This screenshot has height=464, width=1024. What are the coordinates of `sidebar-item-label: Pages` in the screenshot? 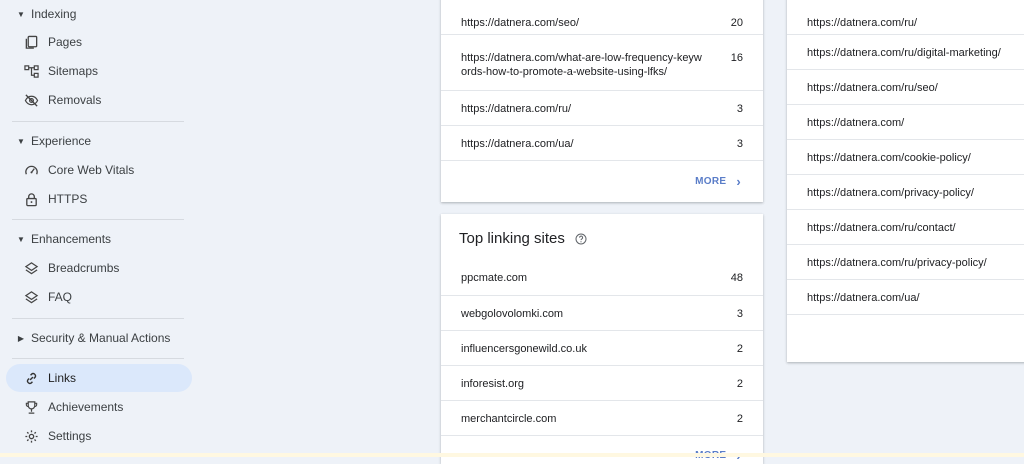 It's located at (65, 42).